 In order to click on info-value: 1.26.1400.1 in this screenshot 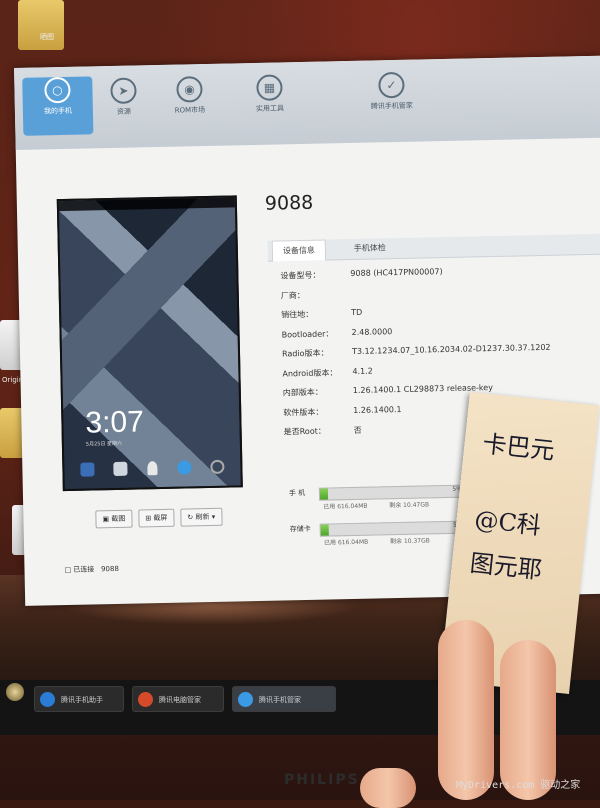, I will do `click(377, 414)`.